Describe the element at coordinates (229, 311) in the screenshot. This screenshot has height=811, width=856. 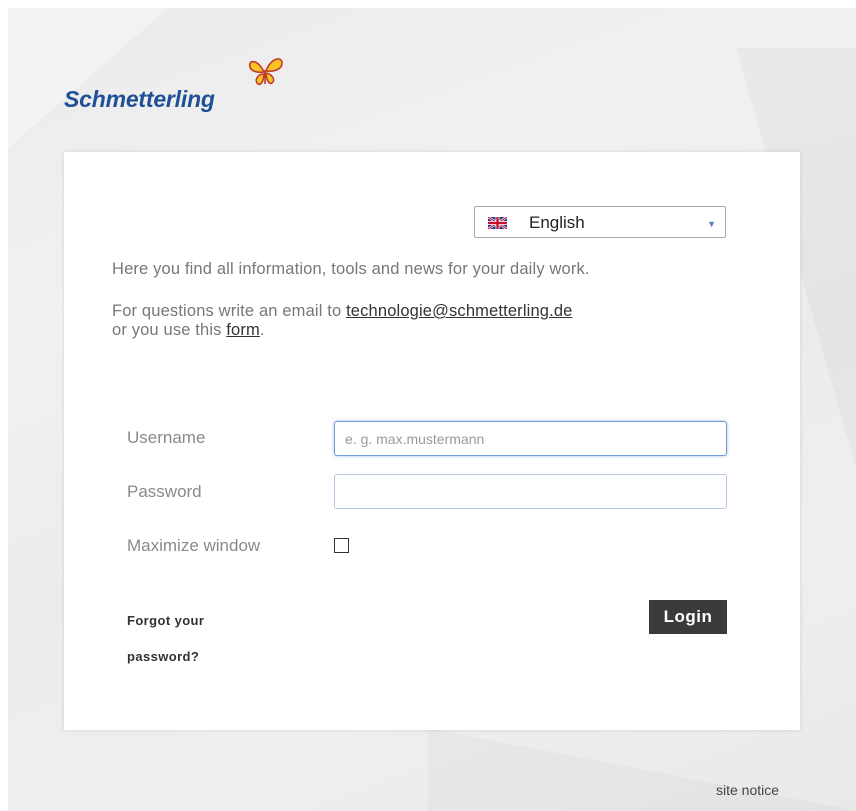
I see `contact-prefix: For questions write an email to` at that location.